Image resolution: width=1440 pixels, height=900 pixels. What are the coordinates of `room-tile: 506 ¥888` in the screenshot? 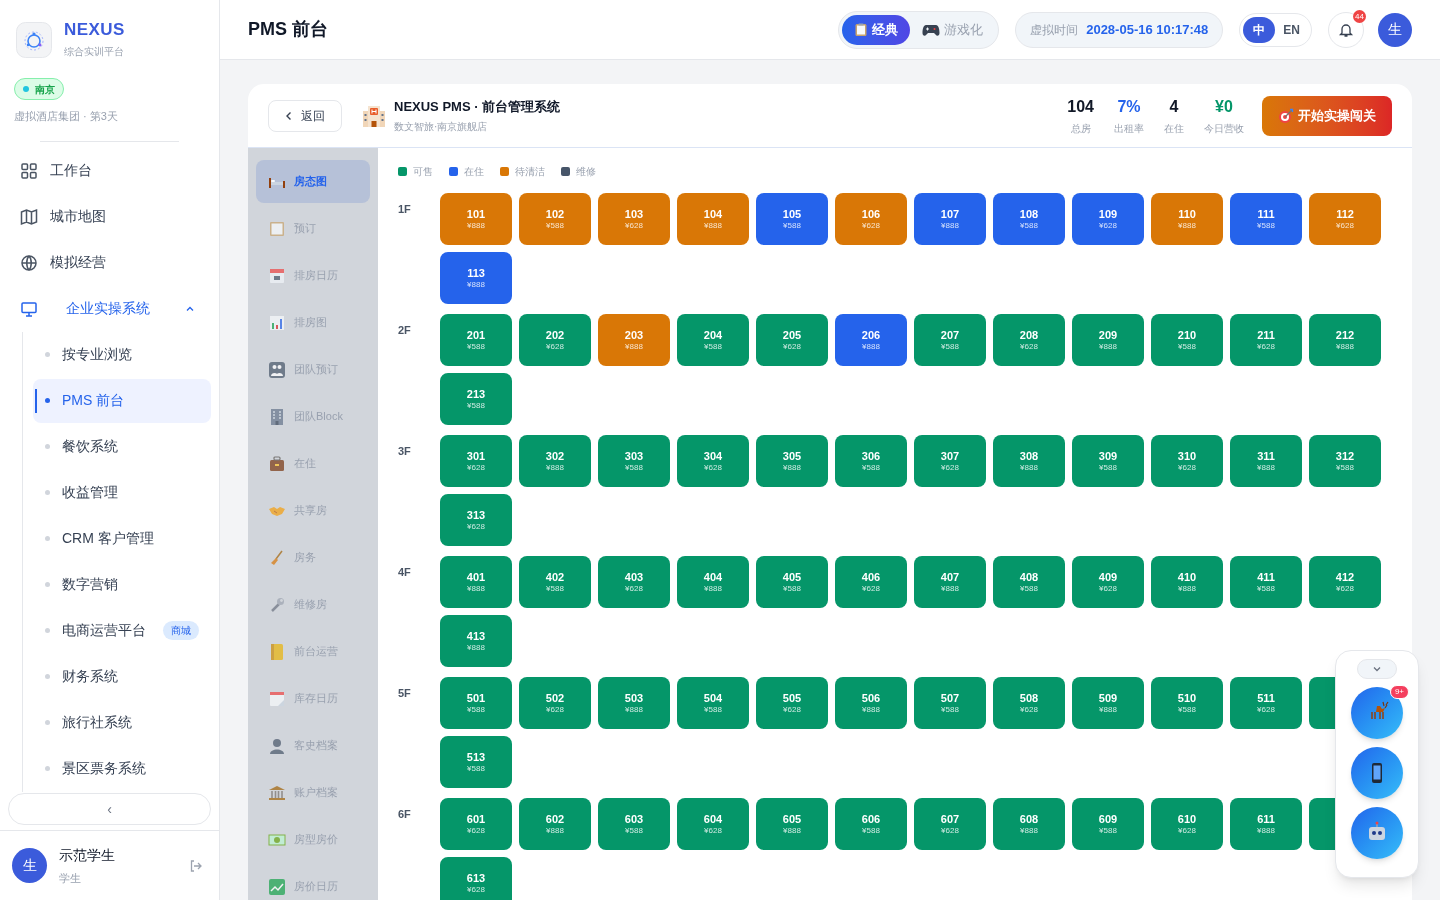 It's located at (871, 703).